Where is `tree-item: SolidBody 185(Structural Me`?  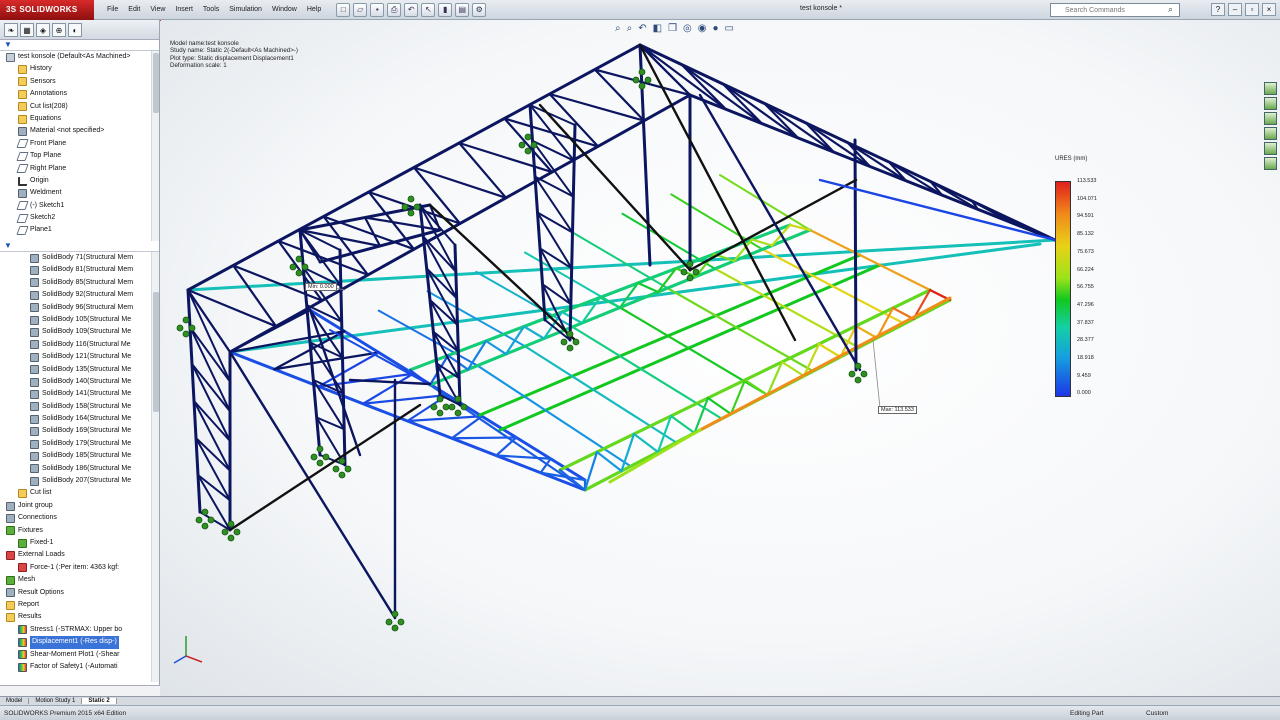 tree-item: SolidBody 185(Structural Me is located at coordinates (79, 456).